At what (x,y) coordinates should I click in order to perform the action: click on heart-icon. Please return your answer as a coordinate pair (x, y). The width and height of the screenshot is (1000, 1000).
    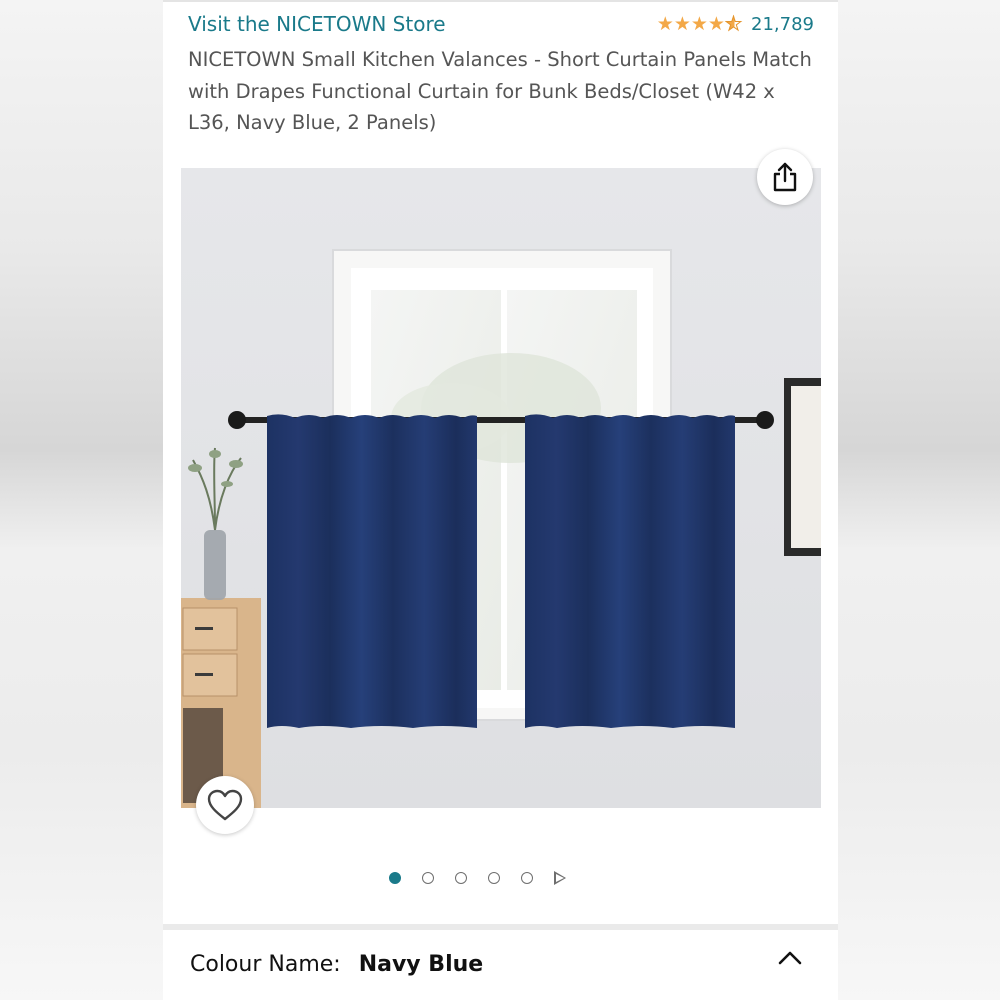
    Looking at the image, I should click on (225, 805).